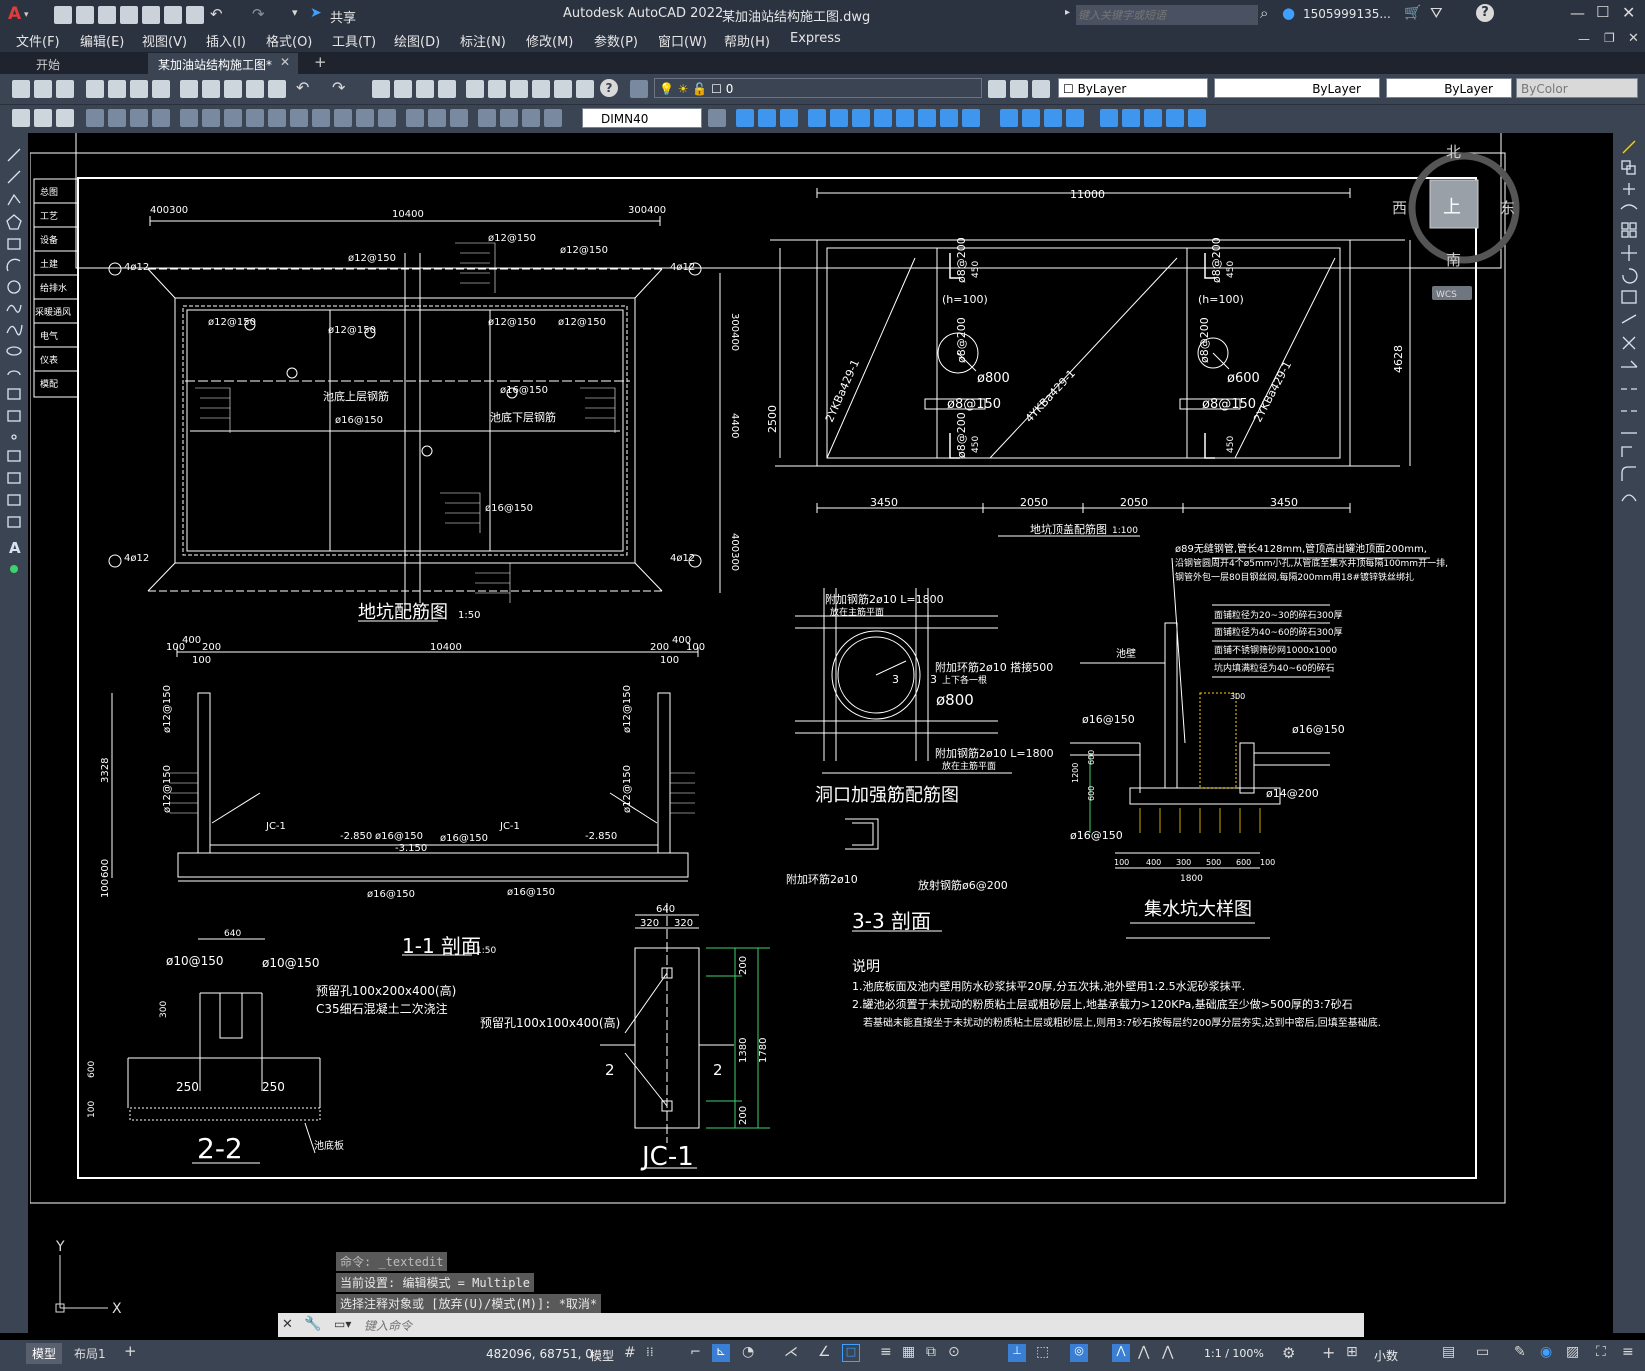  What do you see at coordinates (851, 1353) in the screenshot?
I see `object-snap-icon: □` at bounding box center [851, 1353].